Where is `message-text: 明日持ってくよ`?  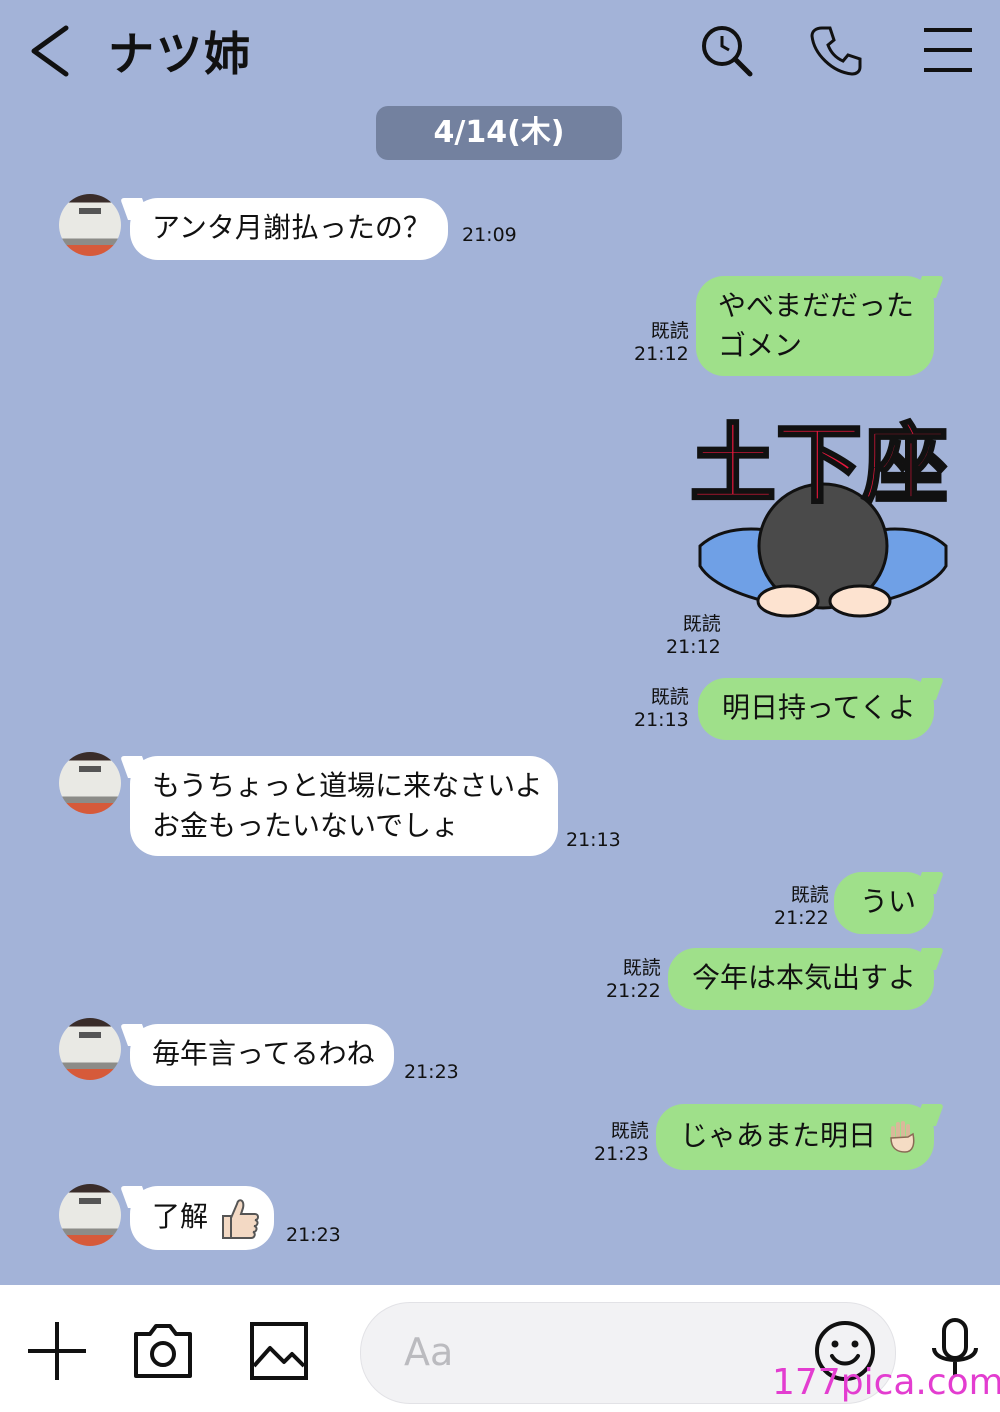
message-text: 明日持ってくよ is located at coordinates (819, 707).